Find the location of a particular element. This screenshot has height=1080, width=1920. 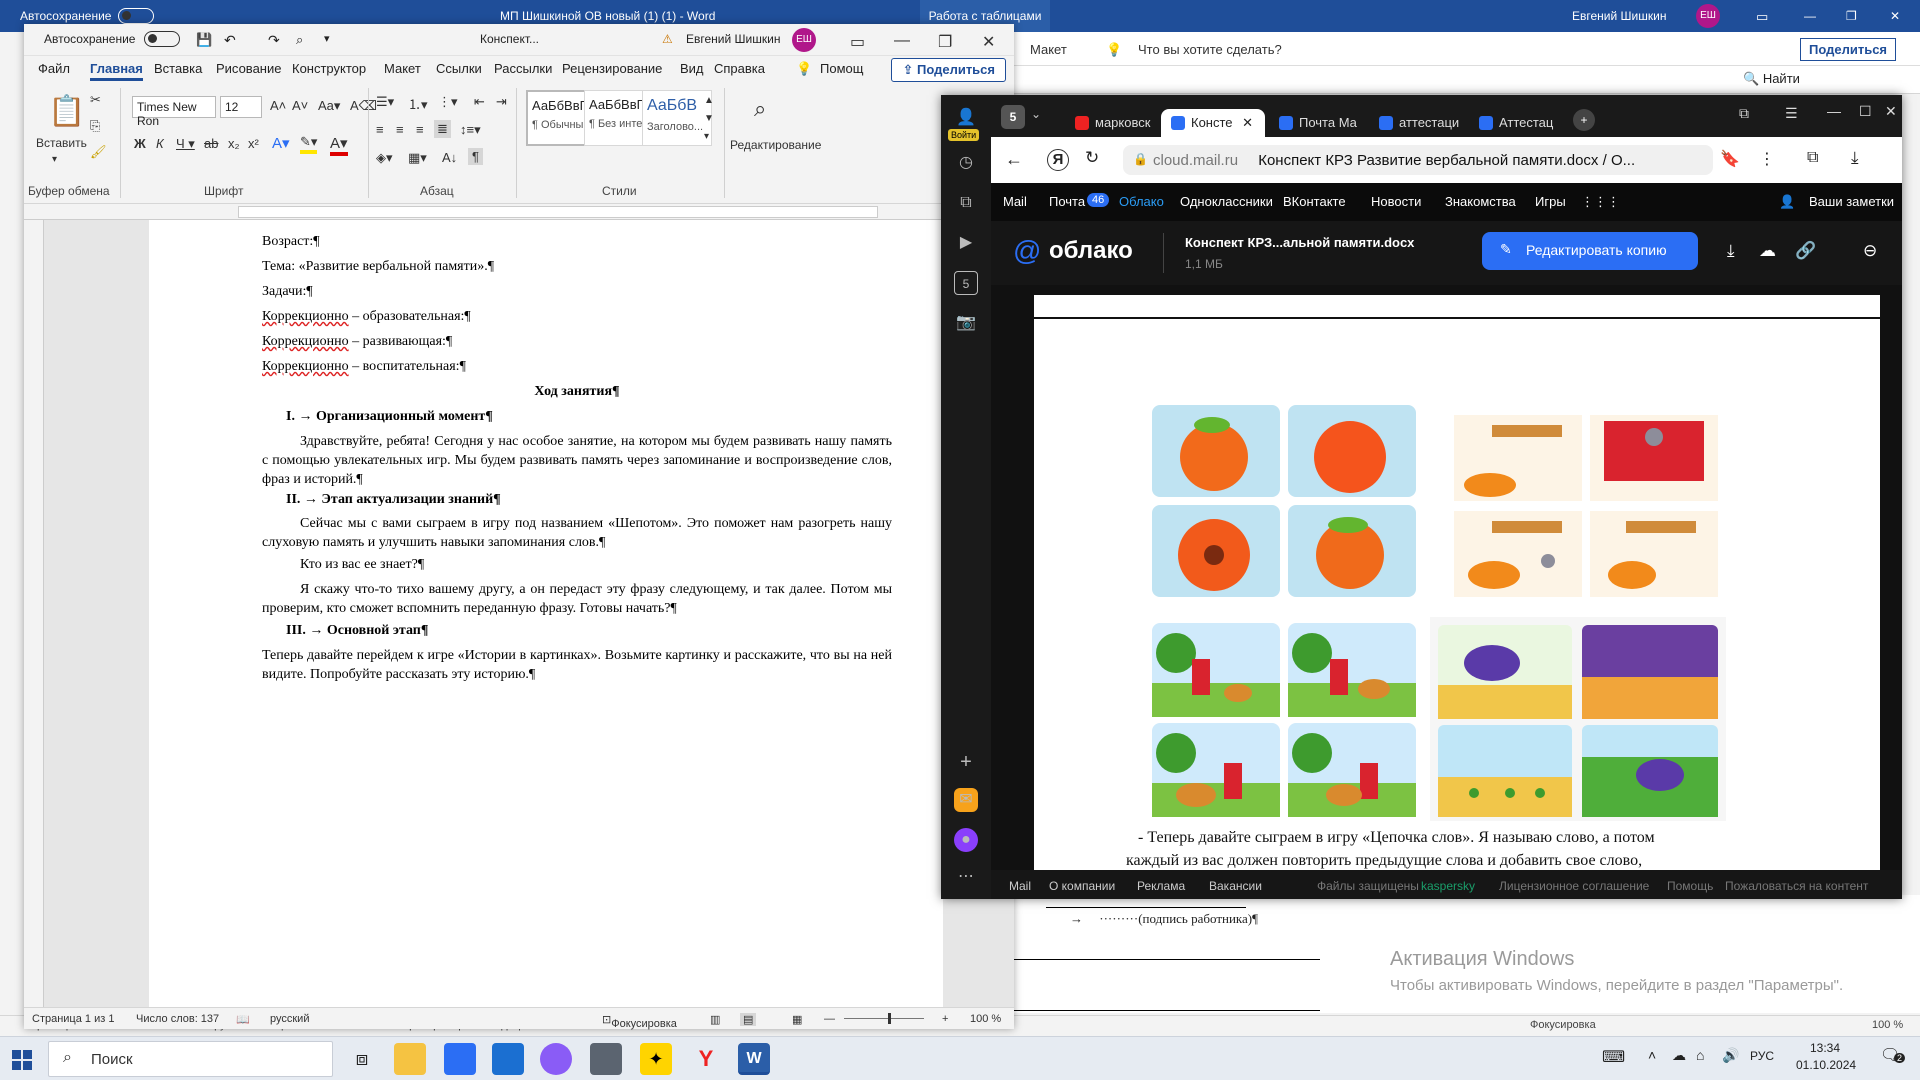

task-view-icon: ⧈ is located at coordinates (362, 1059).